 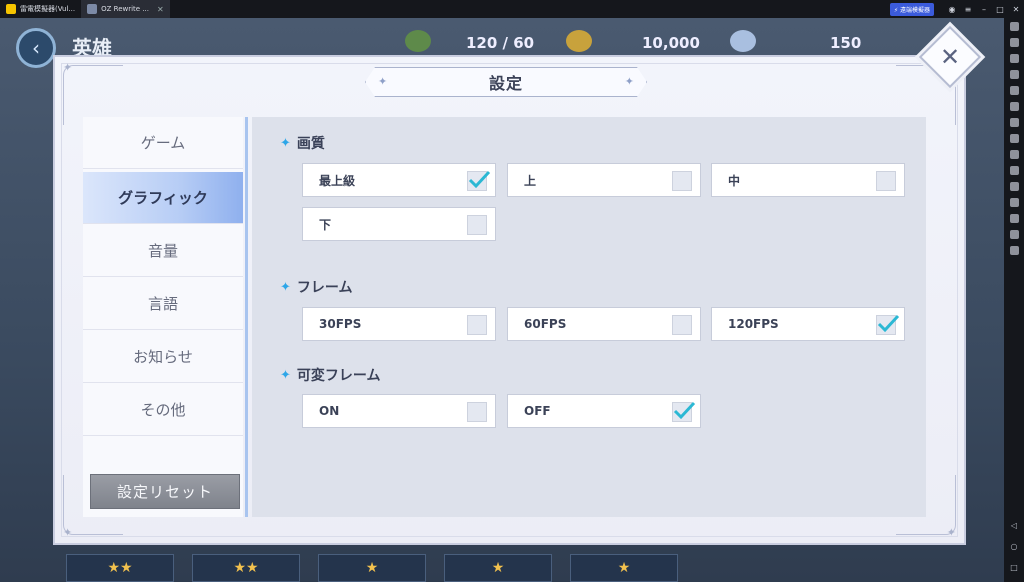 What do you see at coordinates (604, 411) in the screenshot?
I see `option-variable-frame-off: OFF` at bounding box center [604, 411].